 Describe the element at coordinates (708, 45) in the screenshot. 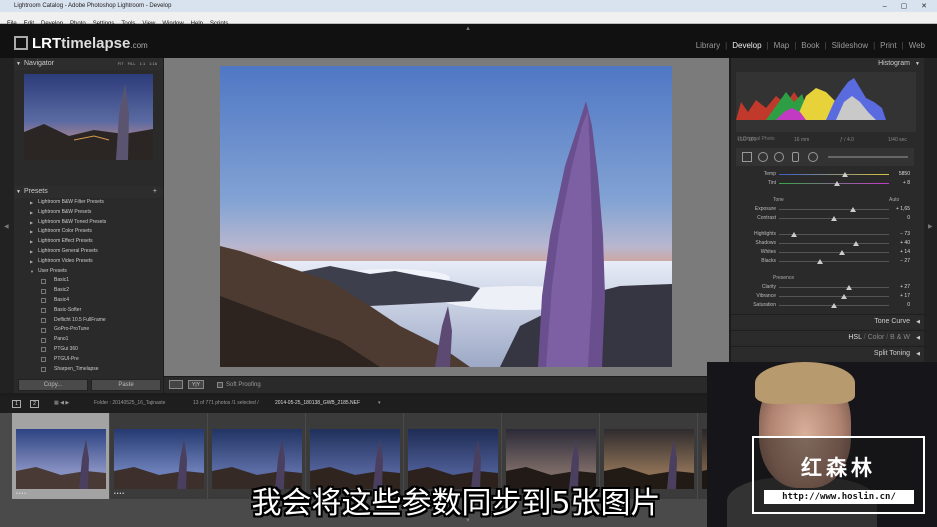

I see `module-library: Library` at that location.